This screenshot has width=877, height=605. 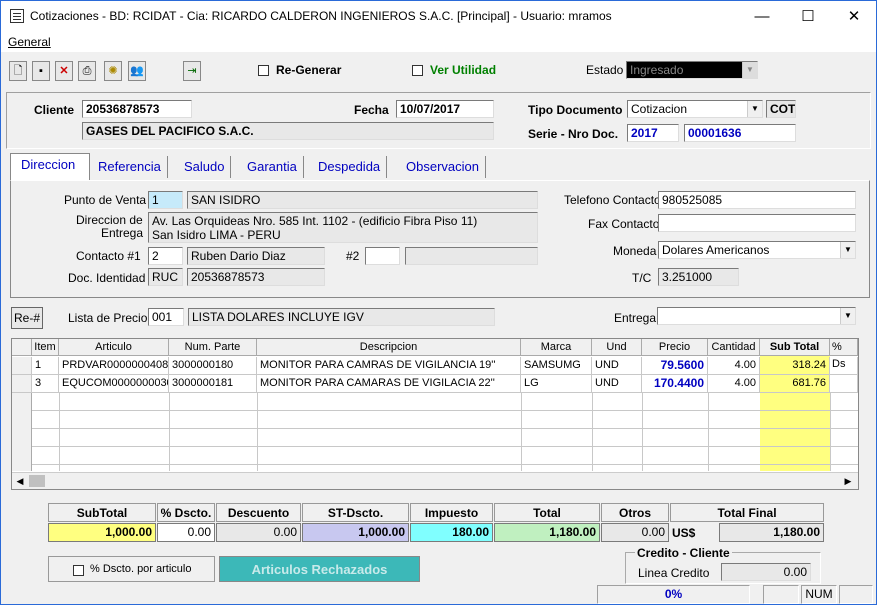 I want to click on estado-select: Ingresado ▼, so click(x=692, y=70).